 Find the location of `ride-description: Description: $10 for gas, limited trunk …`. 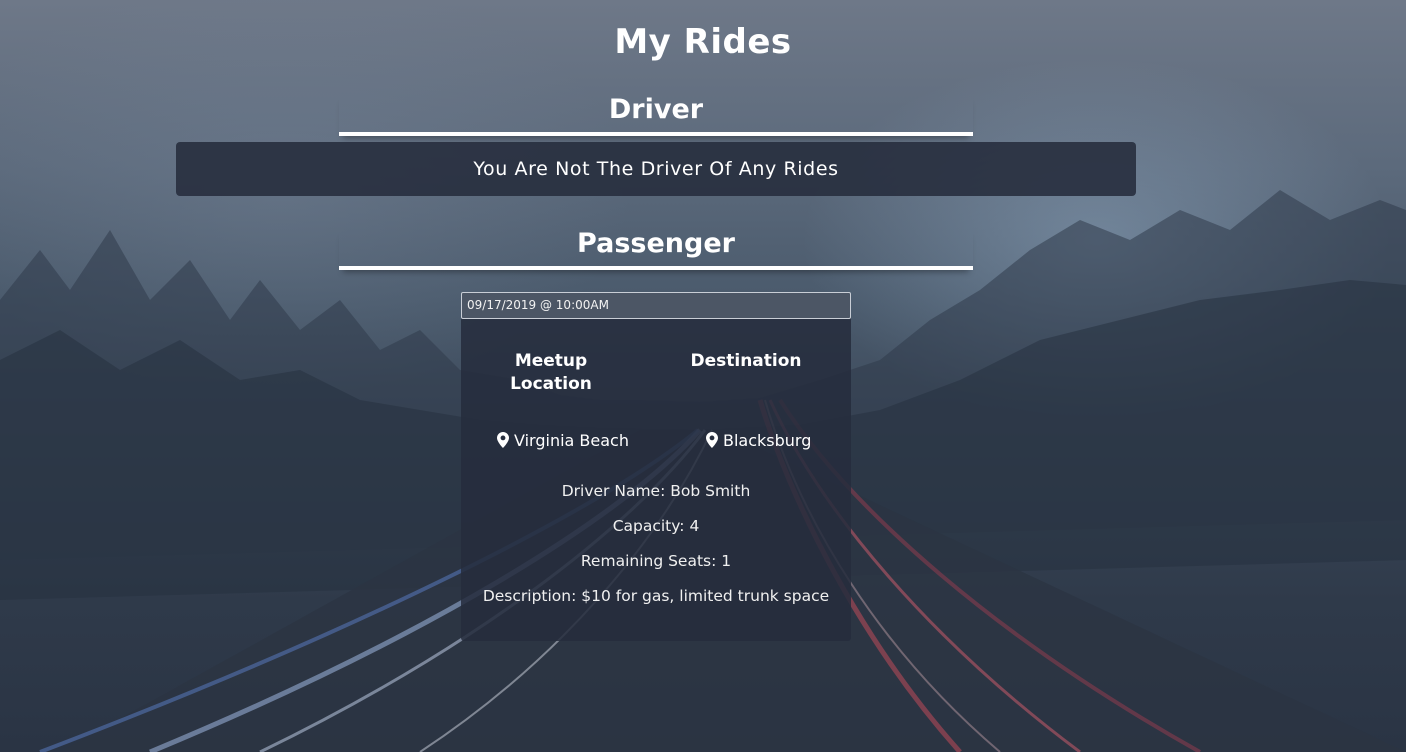

ride-description: Description: $10 for gas, limited trunk … is located at coordinates (656, 596).